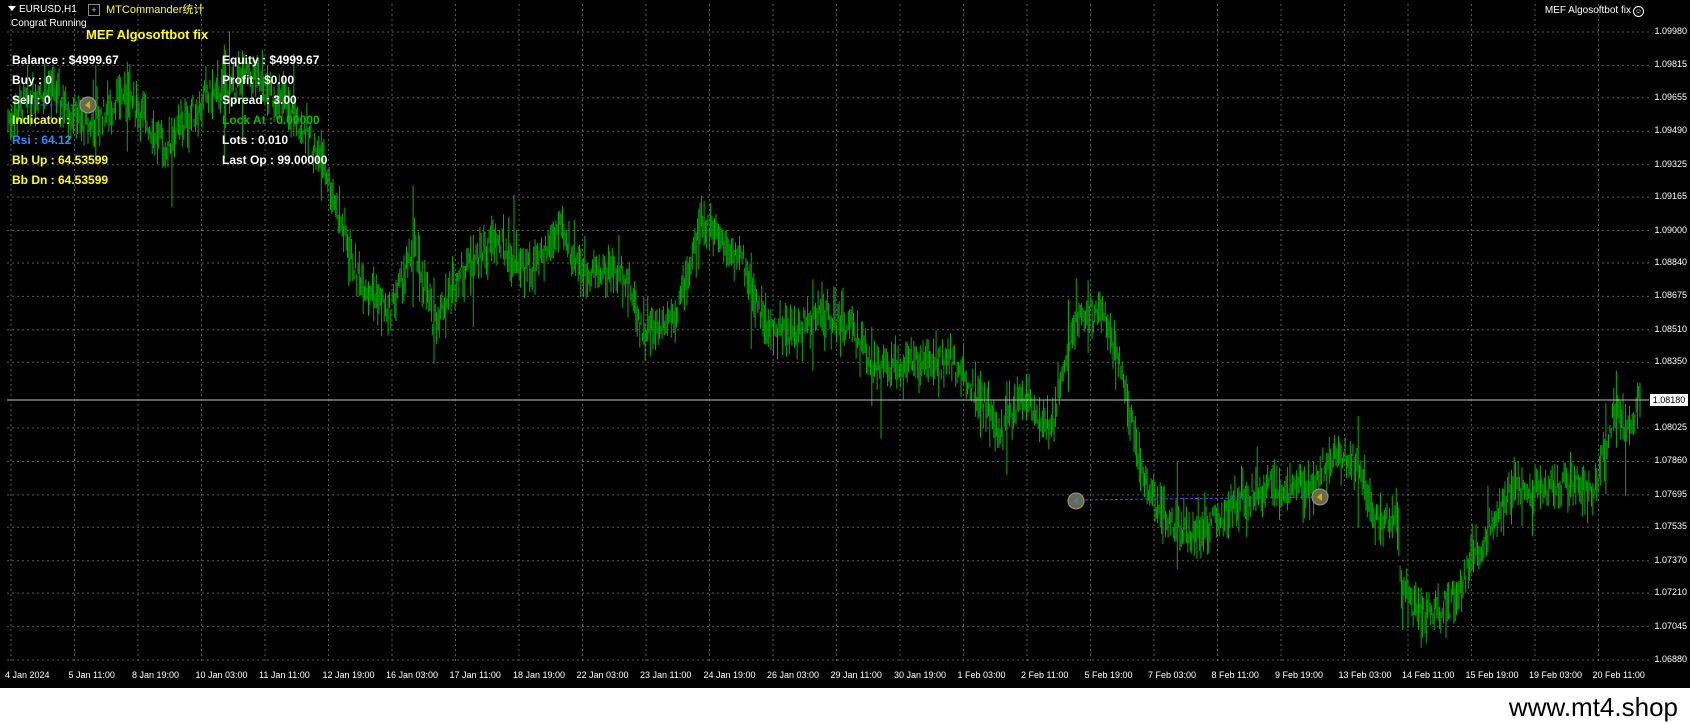  I want to click on date-tick-label: 19 Feb 03:00, so click(1556, 675).